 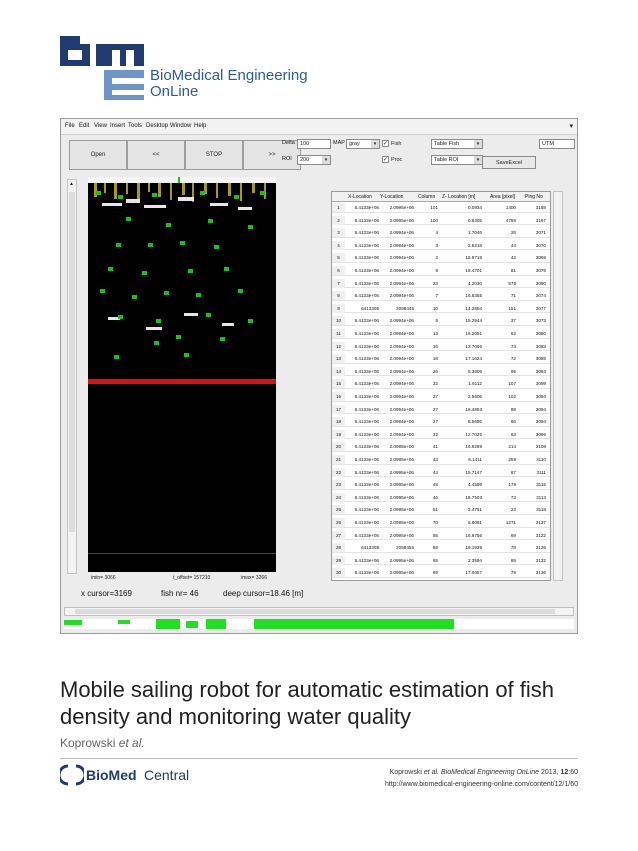 What do you see at coordinates (441, 510) in the screenshot?
I see `table-row: 25 6.4133e+06 2.0995e+06 51 2.4751 23 3118` at bounding box center [441, 510].